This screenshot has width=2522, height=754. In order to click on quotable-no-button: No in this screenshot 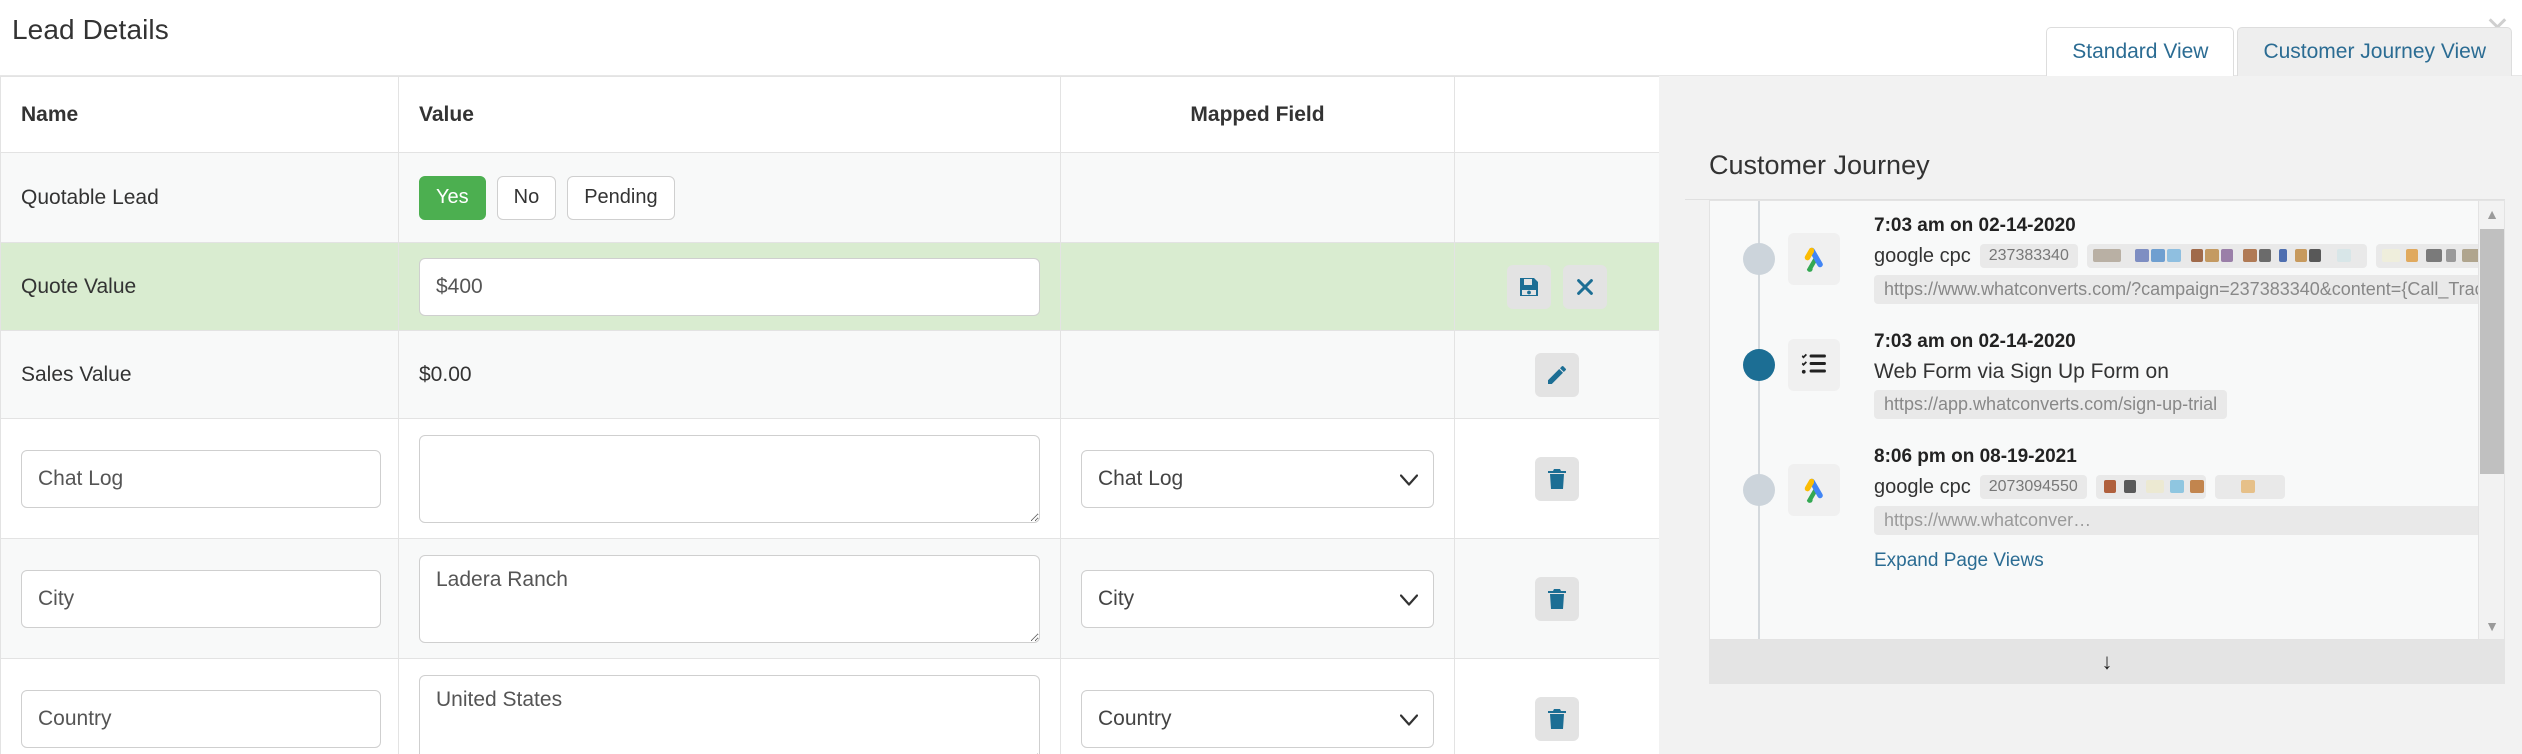, I will do `click(526, 197)`.